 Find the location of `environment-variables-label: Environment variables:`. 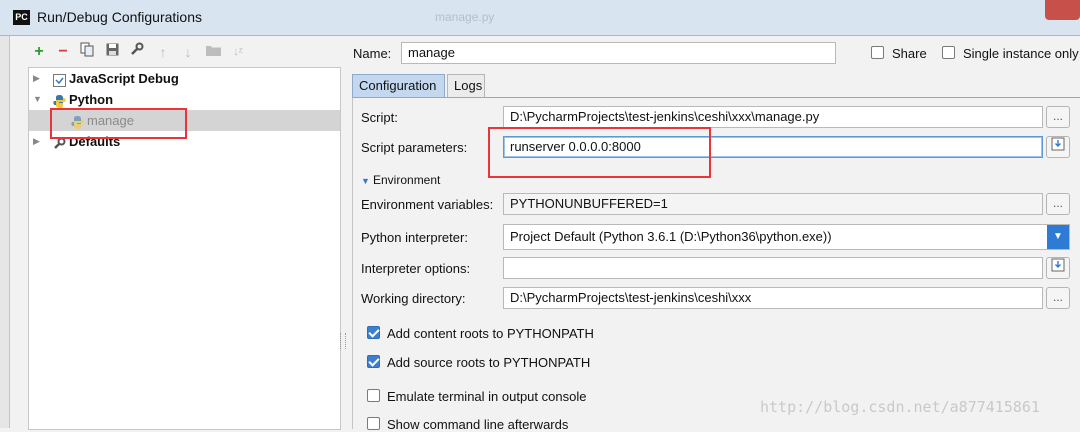

environment-variables-label: Environment variables: is located at coordinates (427, 204).